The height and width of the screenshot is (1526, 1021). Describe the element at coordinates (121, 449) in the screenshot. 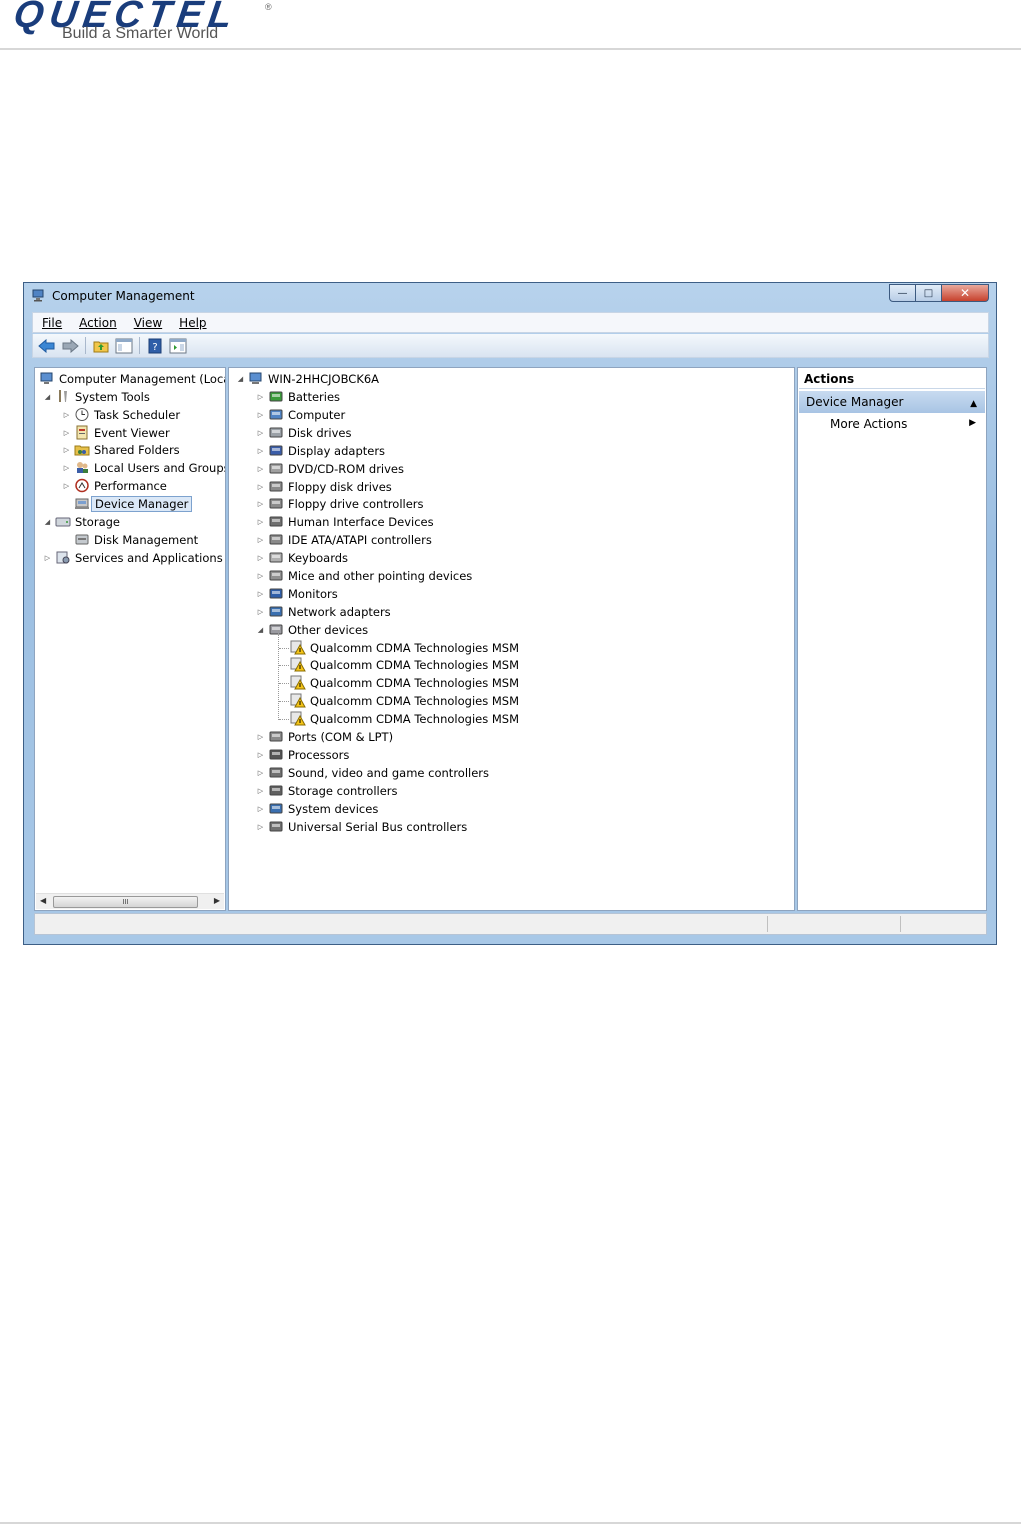

I see `tree-item-shared-folders: ▷ Shared Folders` at that location.